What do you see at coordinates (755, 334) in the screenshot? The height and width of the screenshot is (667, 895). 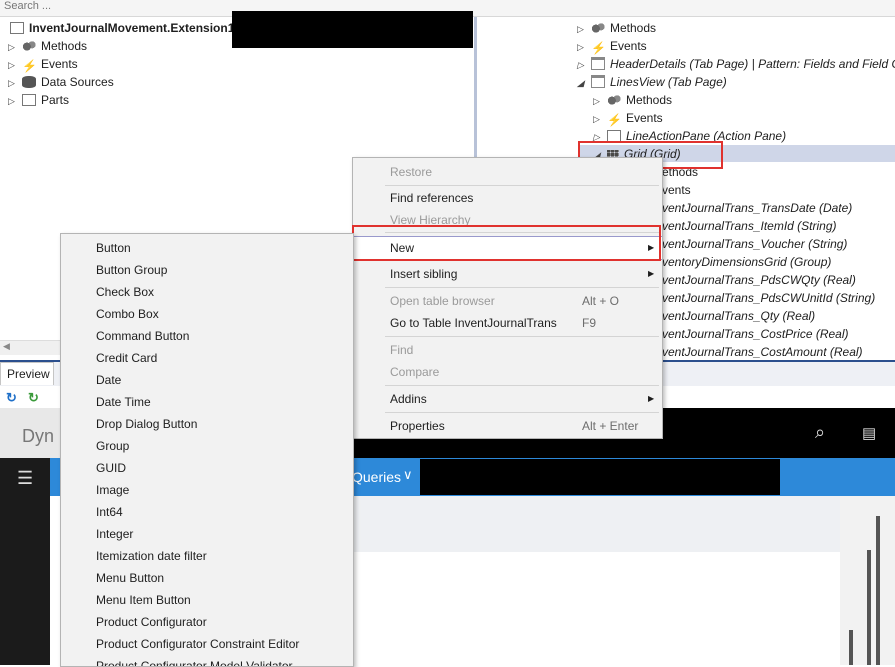 I see `tree-item-field: ventJournalTrans_CostPrice (Real)` at bounding box center [755, 334].